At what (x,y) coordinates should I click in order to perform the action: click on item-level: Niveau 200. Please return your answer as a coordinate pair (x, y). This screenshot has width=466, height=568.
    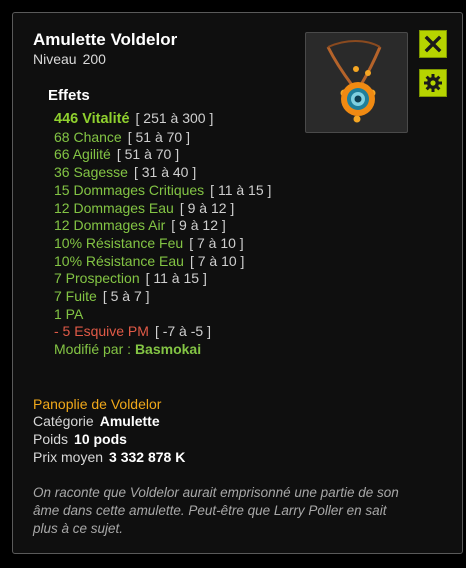
    Looking at the image, I should click on (69, 59).